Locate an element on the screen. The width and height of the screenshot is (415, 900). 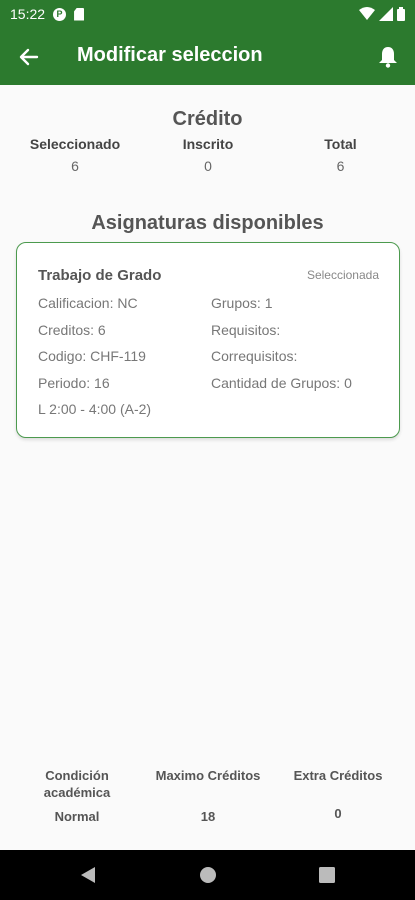
status-left: 15:22 P is located at coordinates (47, 14).